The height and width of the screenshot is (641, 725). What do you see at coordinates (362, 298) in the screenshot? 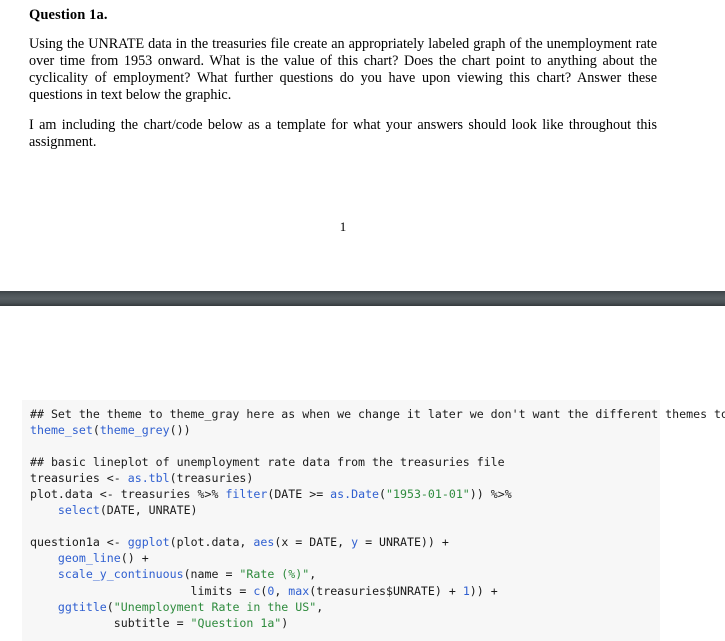
I see `page-break-divider` at bounding box center [362, 298].